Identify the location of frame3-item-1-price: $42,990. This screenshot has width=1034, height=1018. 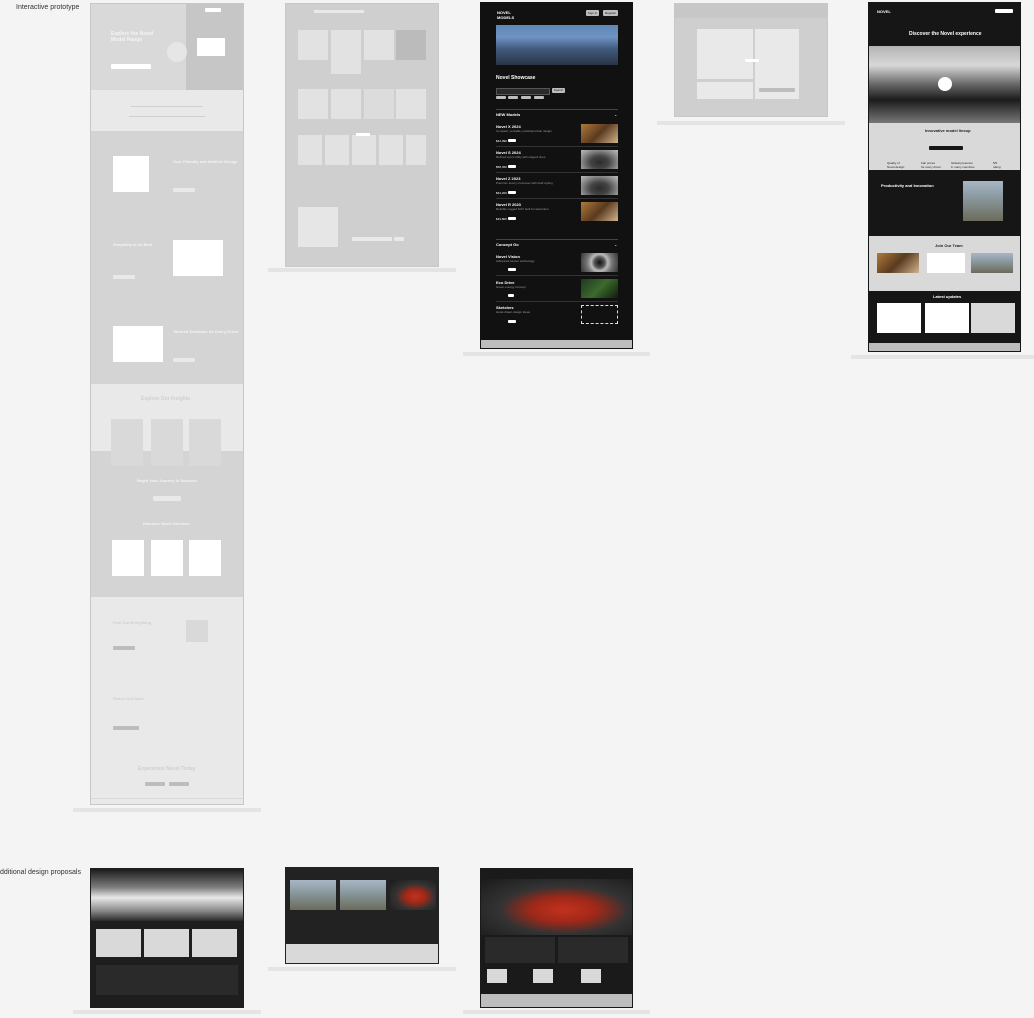
(501, 141).